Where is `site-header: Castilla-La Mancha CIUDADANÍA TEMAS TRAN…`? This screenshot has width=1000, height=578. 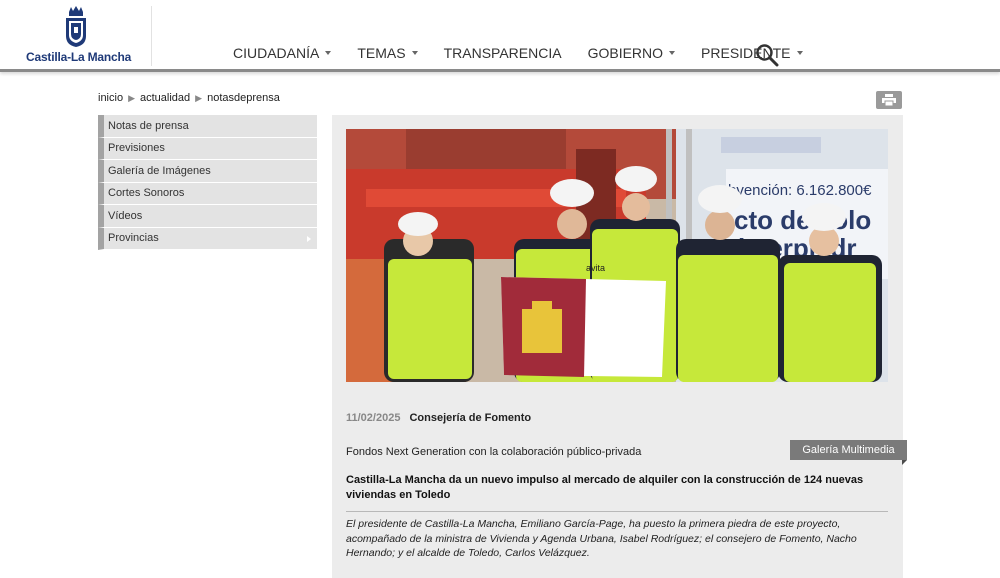
site-header: Castilla-La Mancha CIUDADANÍA TEMAS TRAN… is located at coordinates (500, 36).